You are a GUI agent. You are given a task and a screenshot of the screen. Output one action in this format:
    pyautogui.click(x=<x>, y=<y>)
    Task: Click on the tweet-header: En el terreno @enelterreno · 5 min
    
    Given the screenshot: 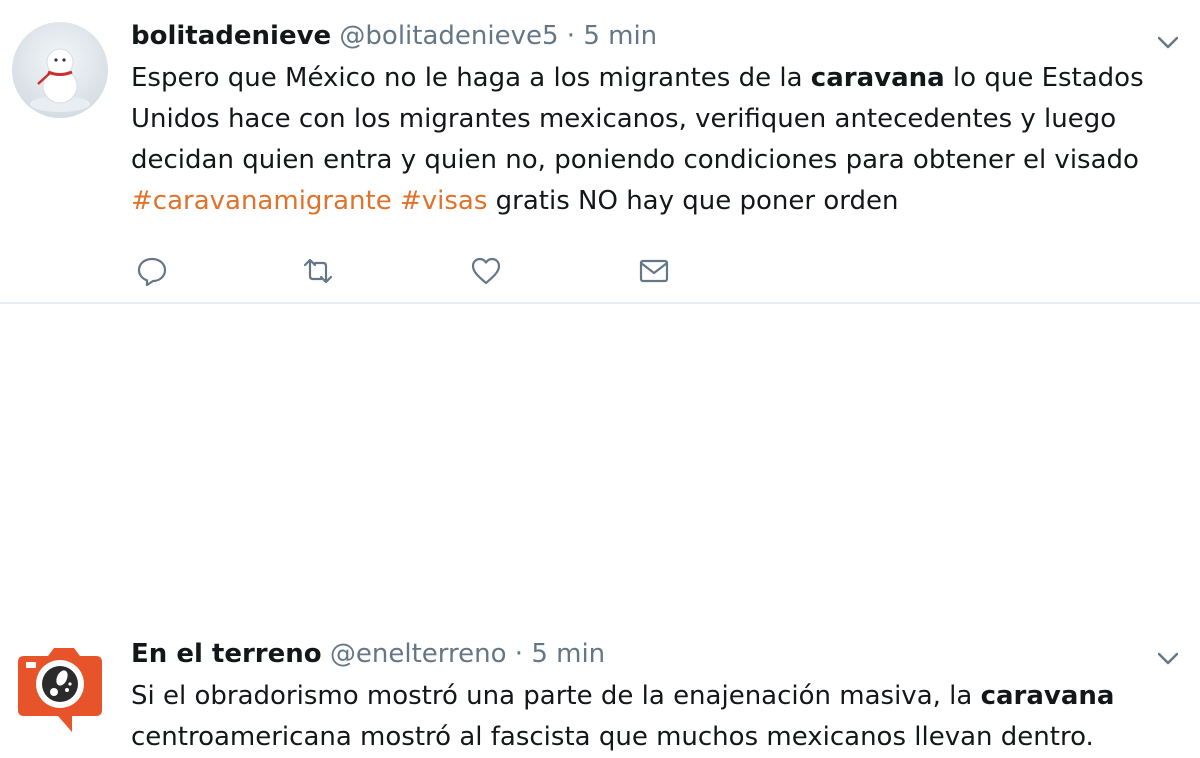 What is the action you would take?
    pyautogui.click(x=368, y=654)
    